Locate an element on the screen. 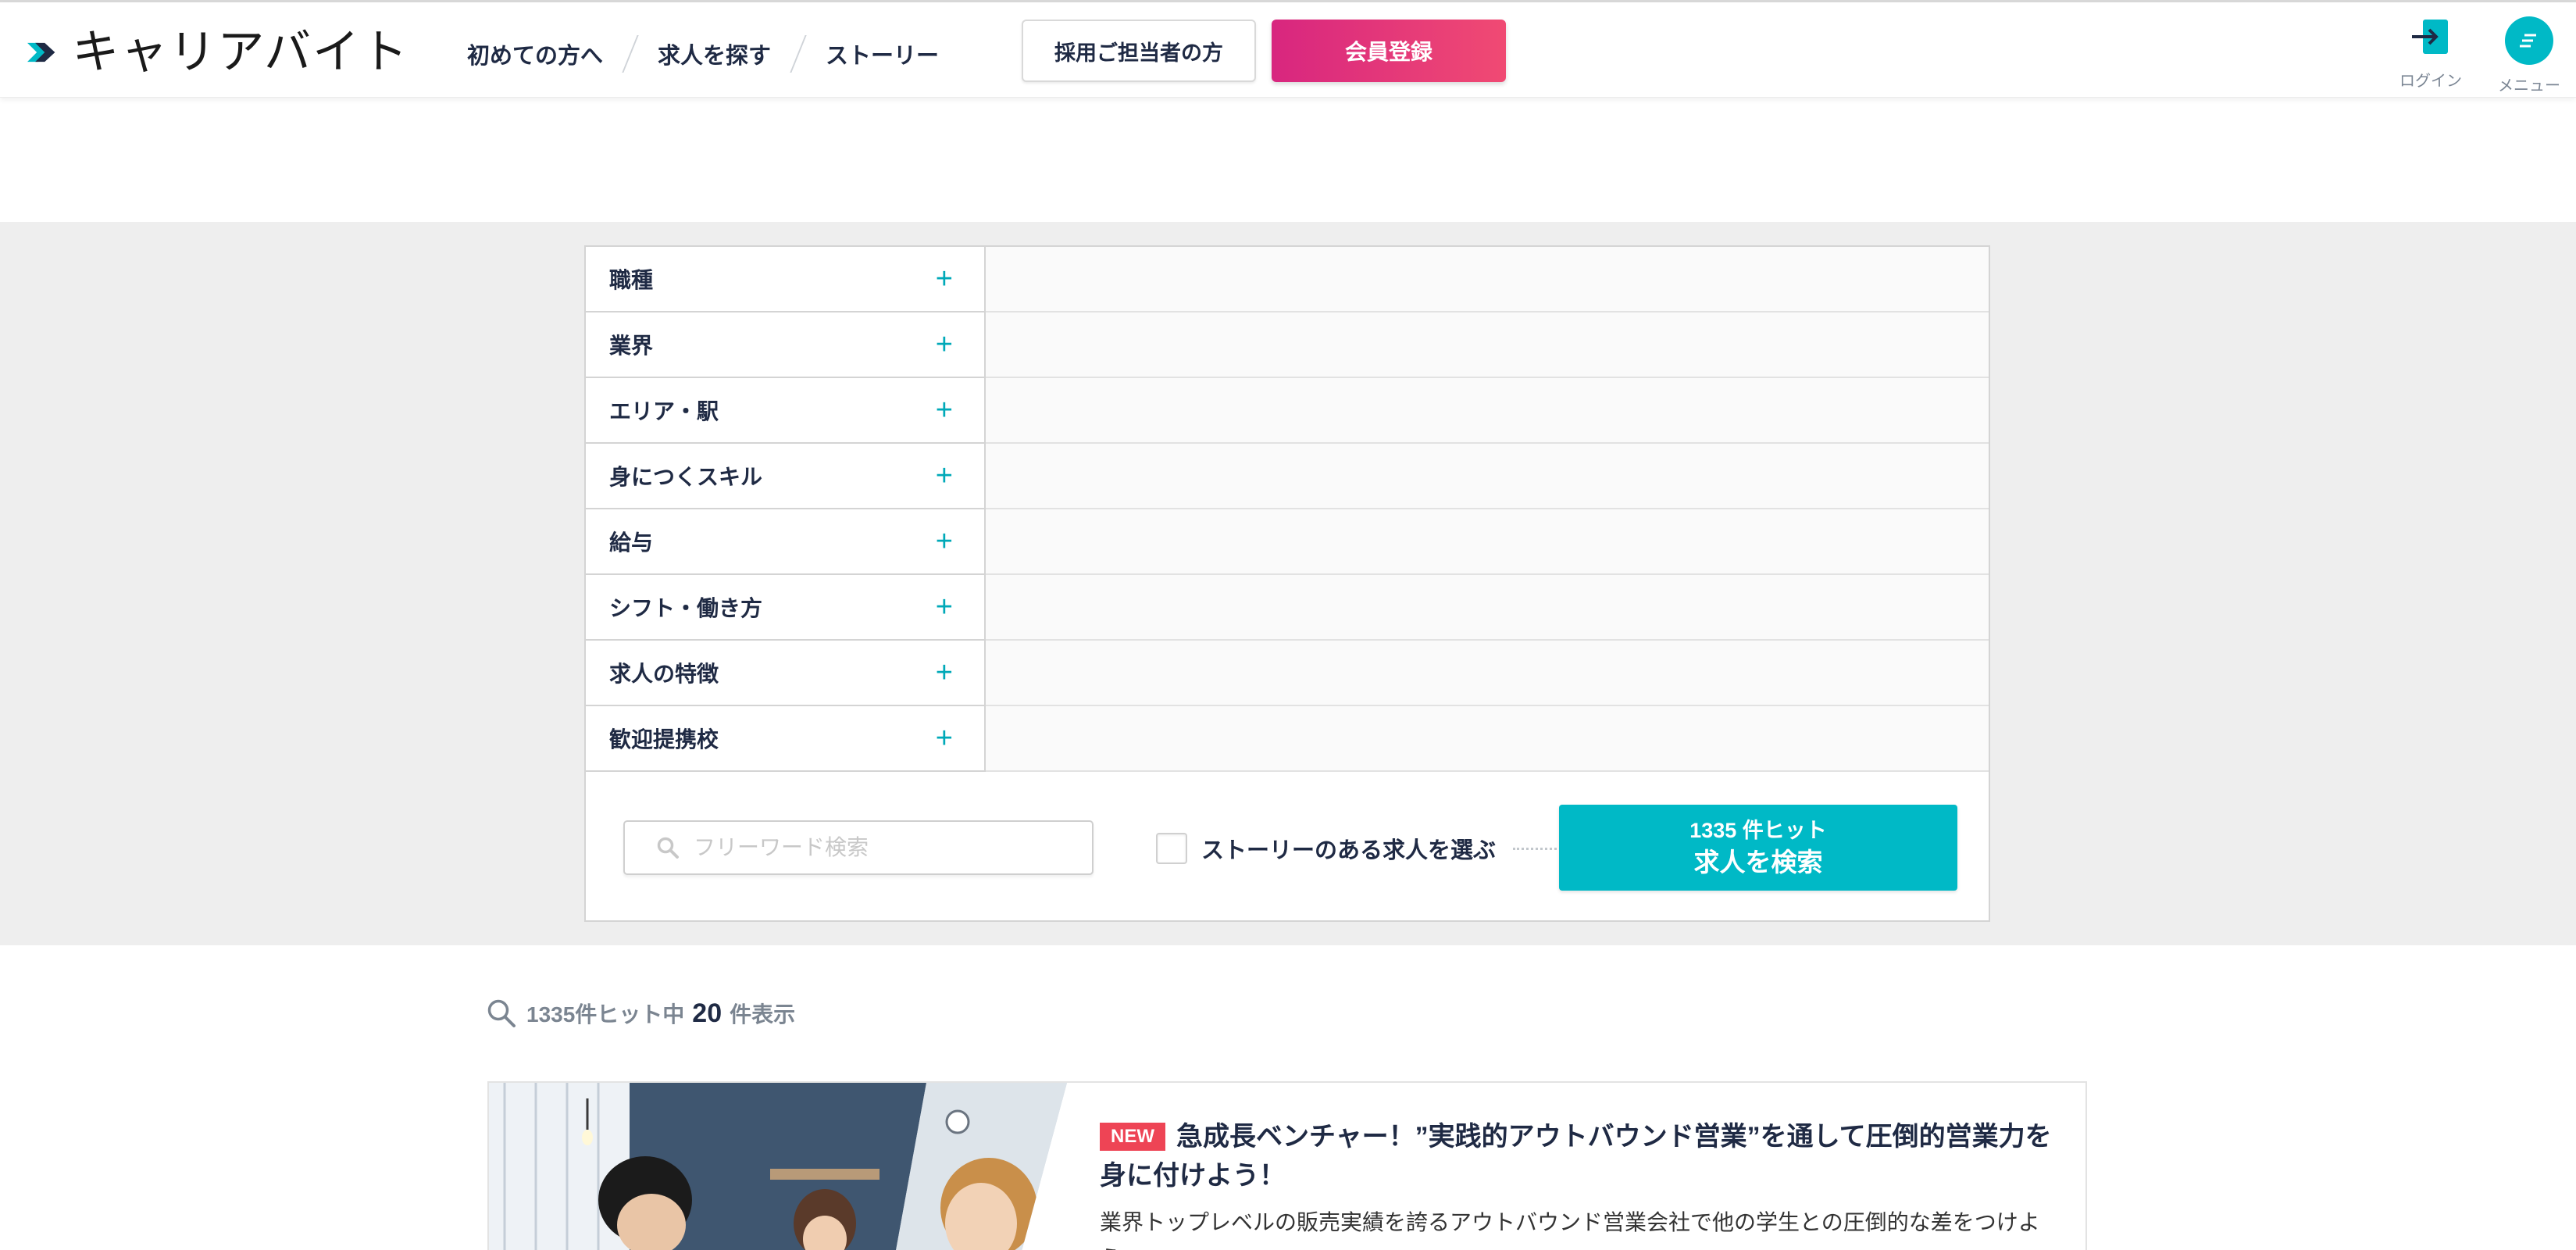  job-photo is located at coordinates (778, 1166).